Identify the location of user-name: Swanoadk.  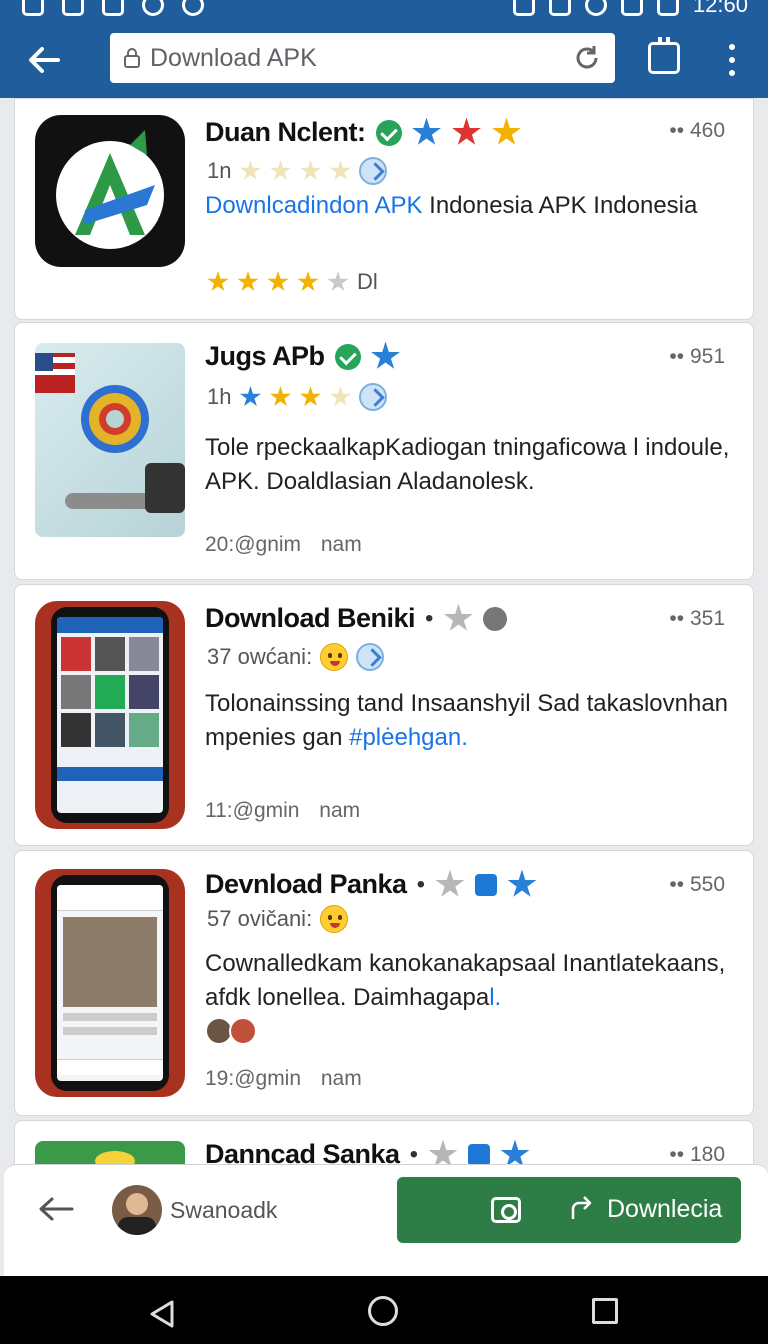
(224, 1210).